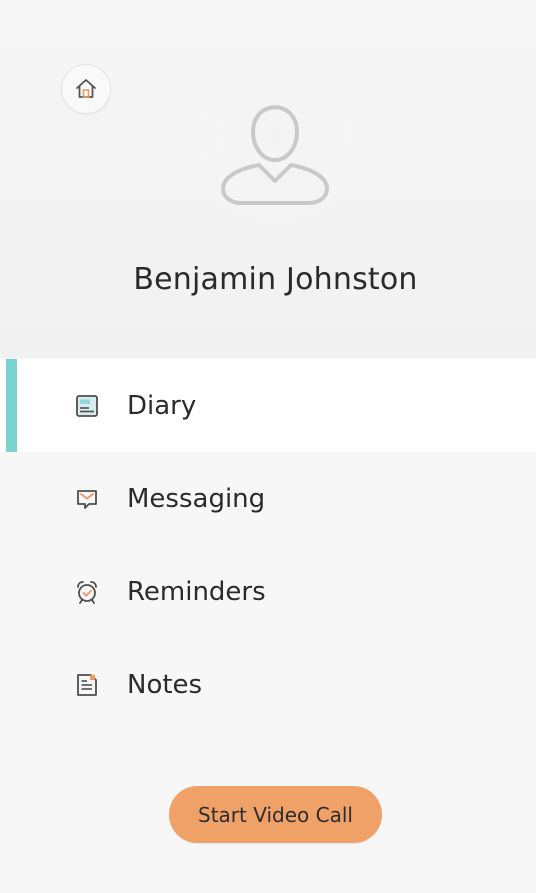  What do you see at coordinates (87, 685) in the screenshot?
I see `notes-icon` at bounding box center [87, 685].